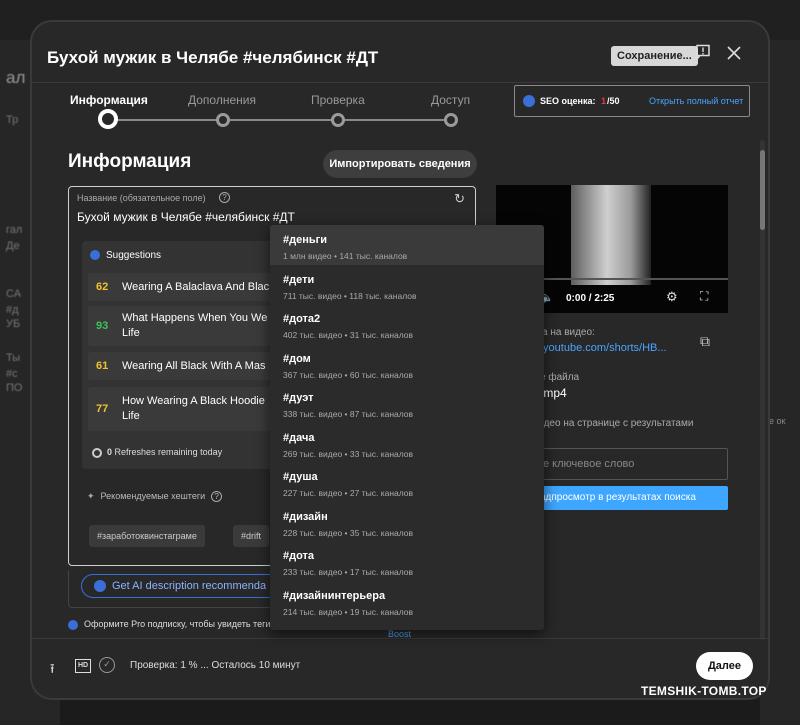 The image size is (800, 725). I want to click on step-dot-access, so click(451, 120).